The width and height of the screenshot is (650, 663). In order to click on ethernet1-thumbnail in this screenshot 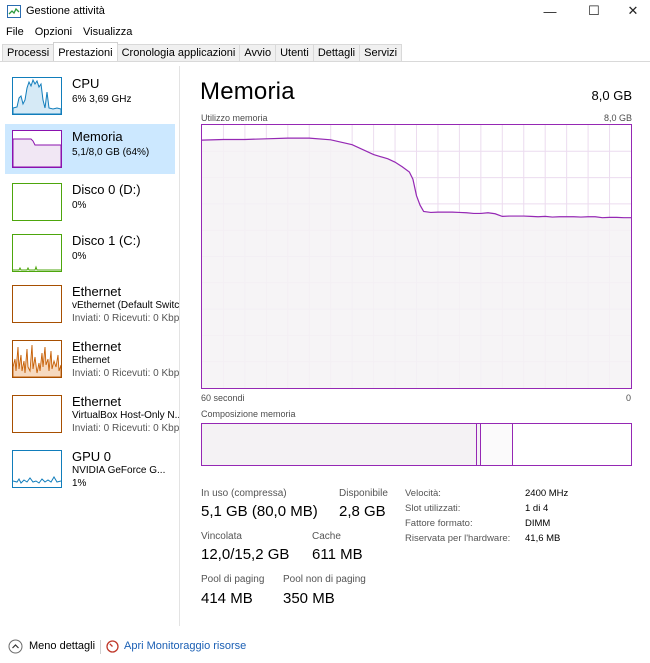, I will do `click(37, 304)`.